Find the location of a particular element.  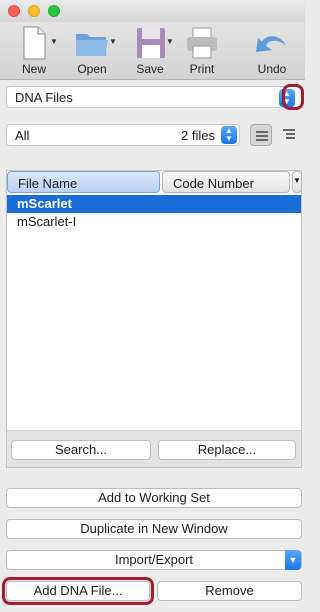

open-label: Open is located at coordinates (92, 69).